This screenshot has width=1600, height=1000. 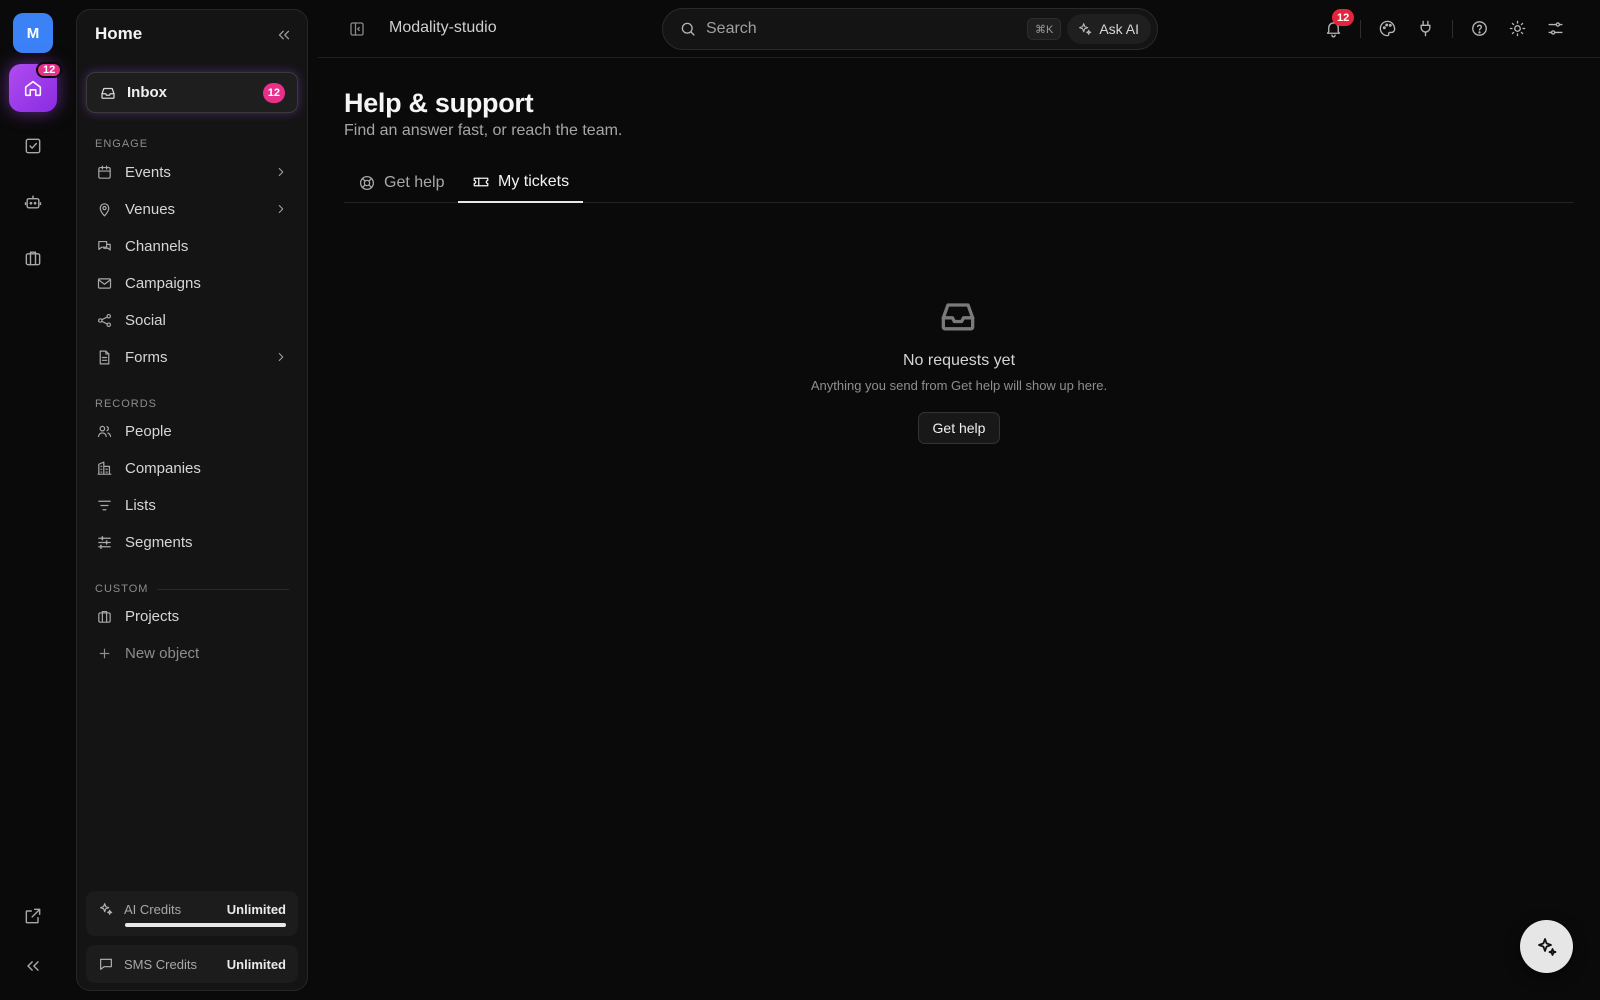 I want to click on search-shortcut-hint: ⌘K, so click(x=1044, y=29).